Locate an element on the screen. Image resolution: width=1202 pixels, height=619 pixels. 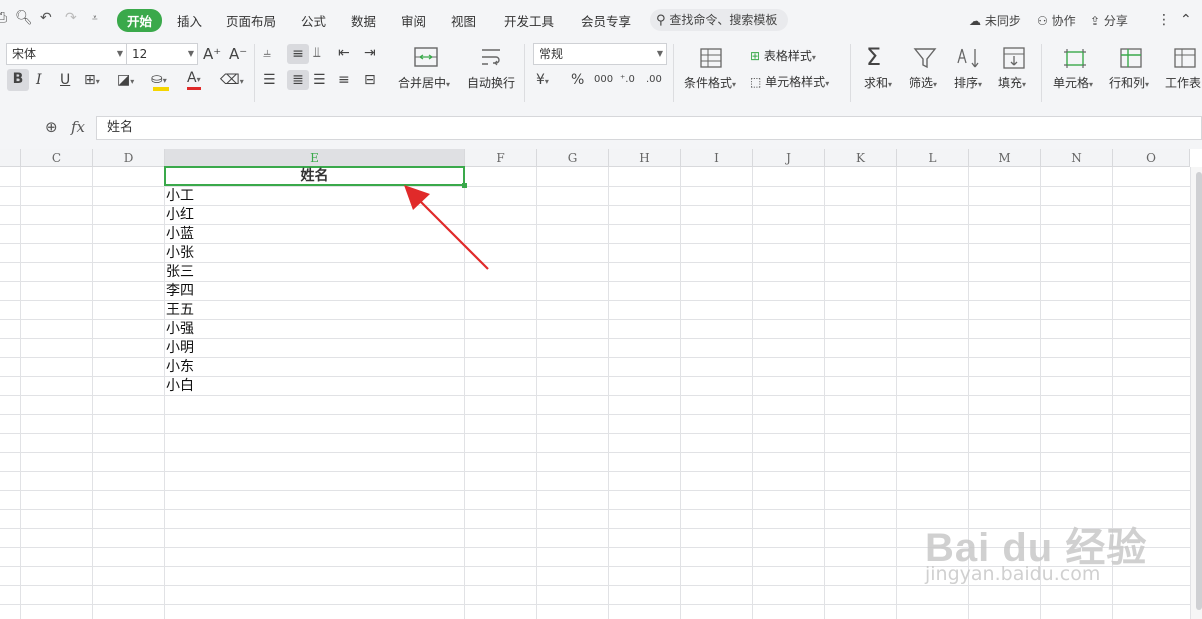
conditional-format-label: 条件格式 is located at coordinates (708, 83).